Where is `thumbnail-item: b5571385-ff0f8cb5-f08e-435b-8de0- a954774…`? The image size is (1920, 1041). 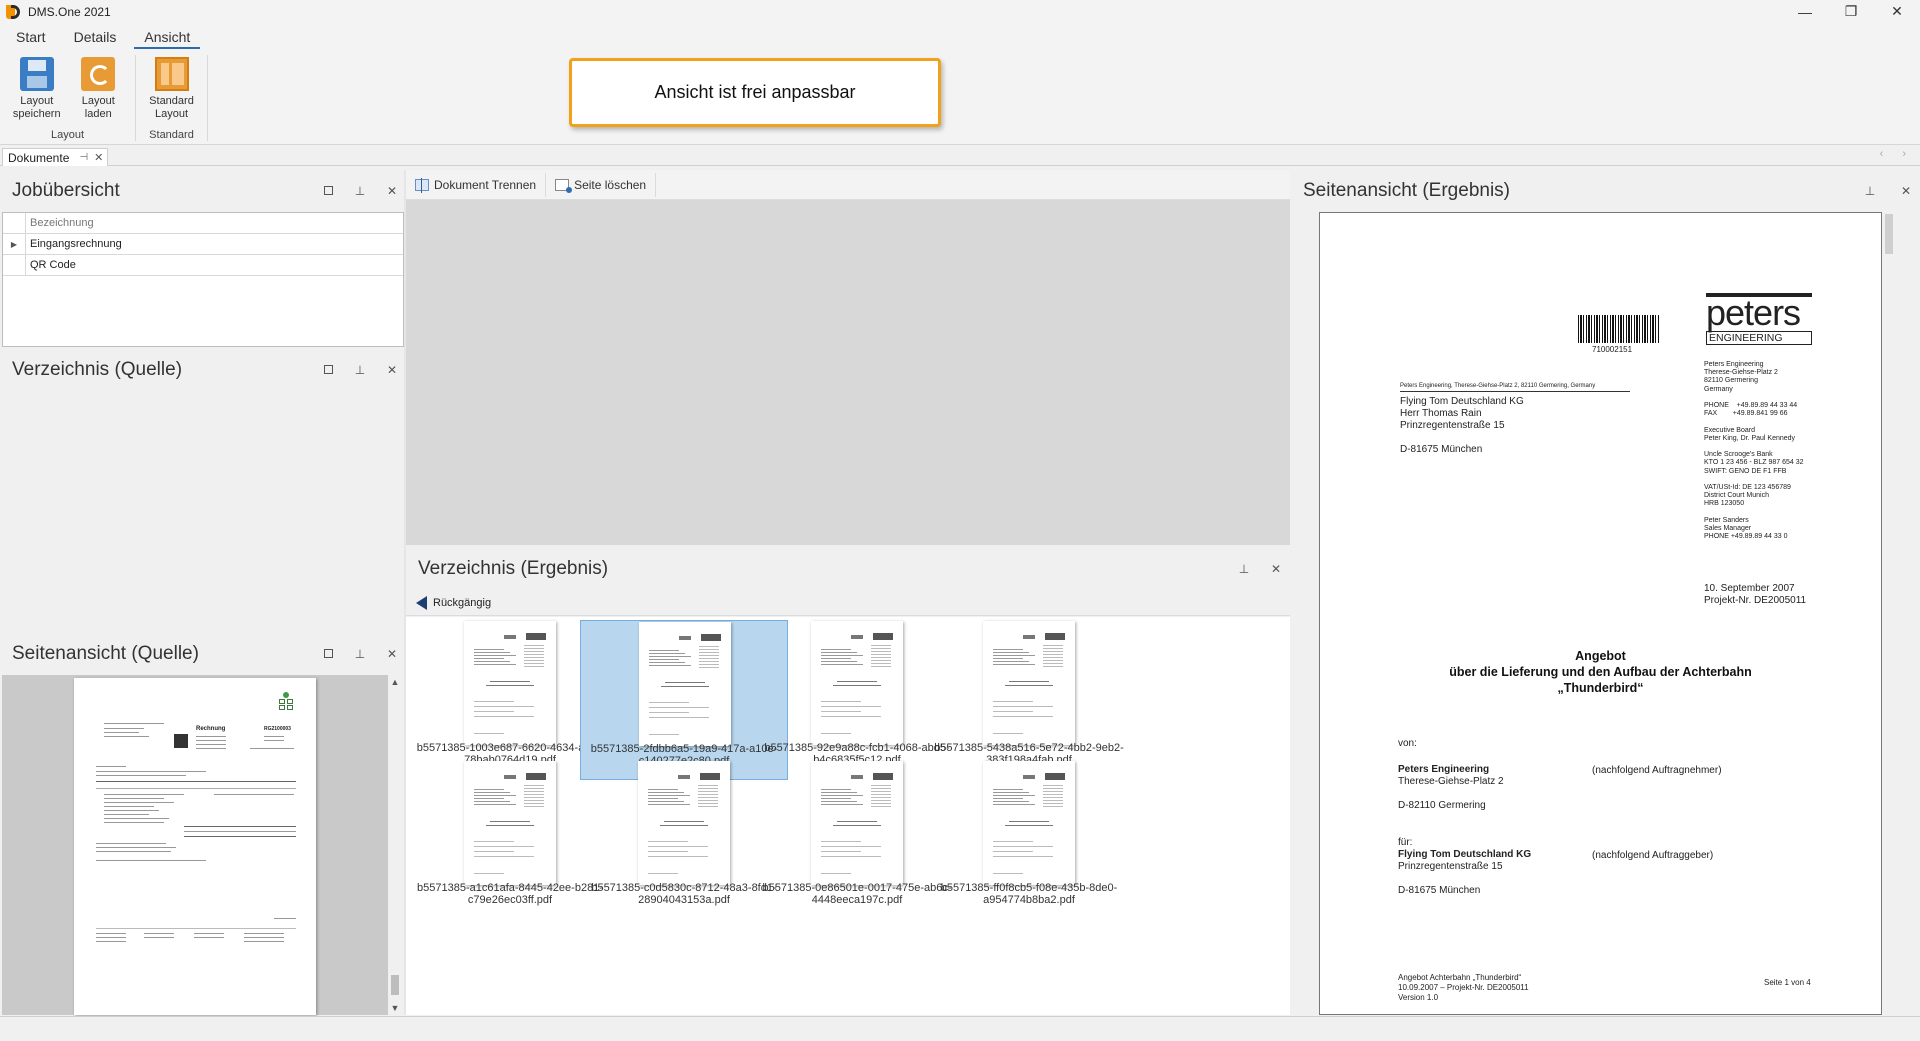
thumbnail-item: b5571385-ff0f8cb5-f08e-435b-8de0- a954774… is located at coordinates (1029, 840).